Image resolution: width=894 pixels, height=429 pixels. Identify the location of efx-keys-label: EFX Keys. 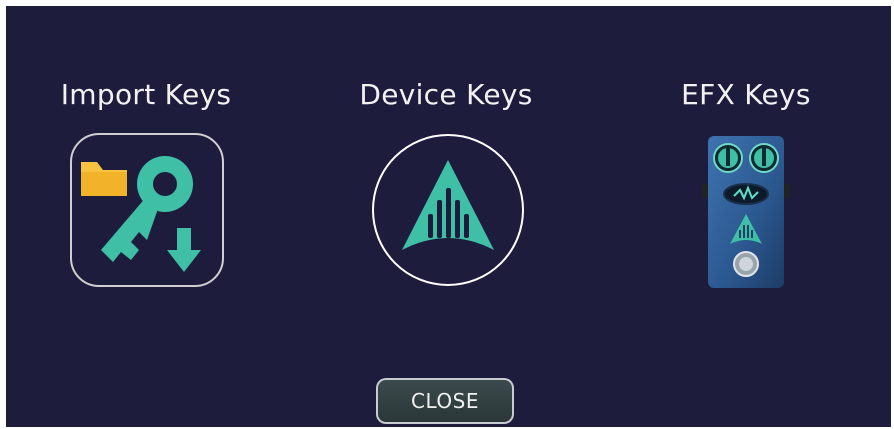
(746, 94).